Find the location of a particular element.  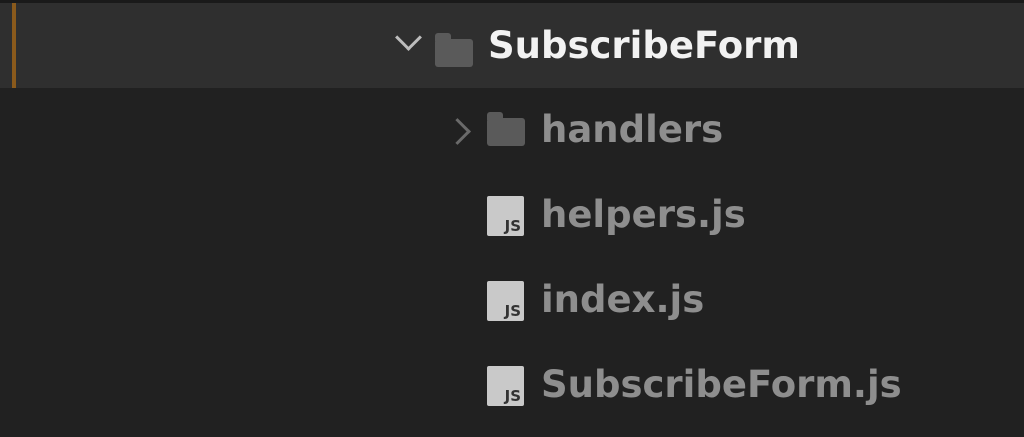

tree-item-label: helpers.js is located at coordinates (643, 214).